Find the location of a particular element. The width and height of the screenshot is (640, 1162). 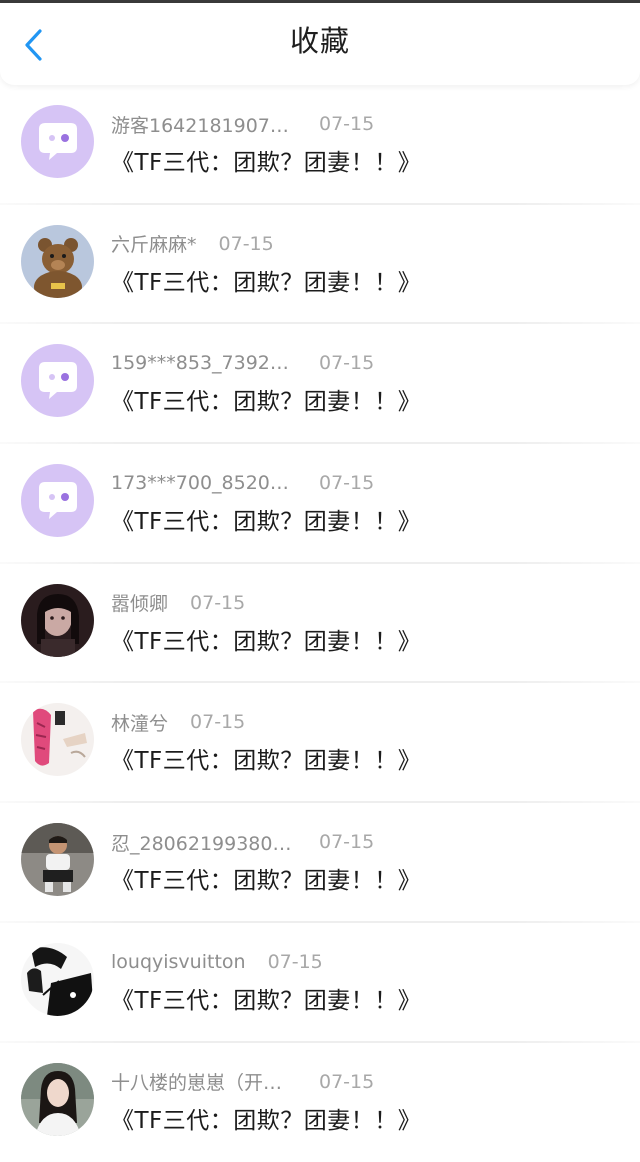

girl-dark-photo-avatar is located at coordinates (57, 620).